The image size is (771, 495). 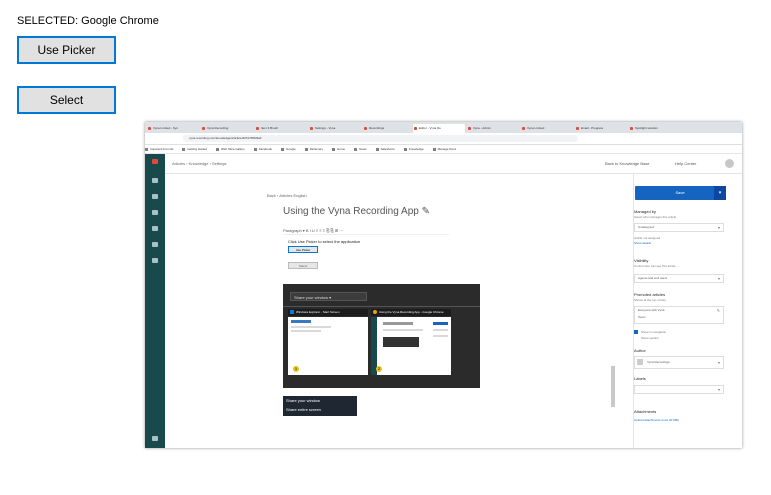 What do you see at coordinates (601, 128) in the screenshot?
I see `browser-tab: Email - Progress` at bounding box center [601, 128].